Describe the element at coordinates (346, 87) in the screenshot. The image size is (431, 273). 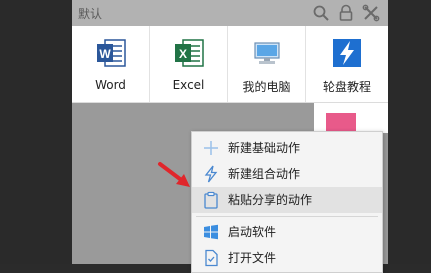
I see `tile-label: 轮盘教程` at that location.